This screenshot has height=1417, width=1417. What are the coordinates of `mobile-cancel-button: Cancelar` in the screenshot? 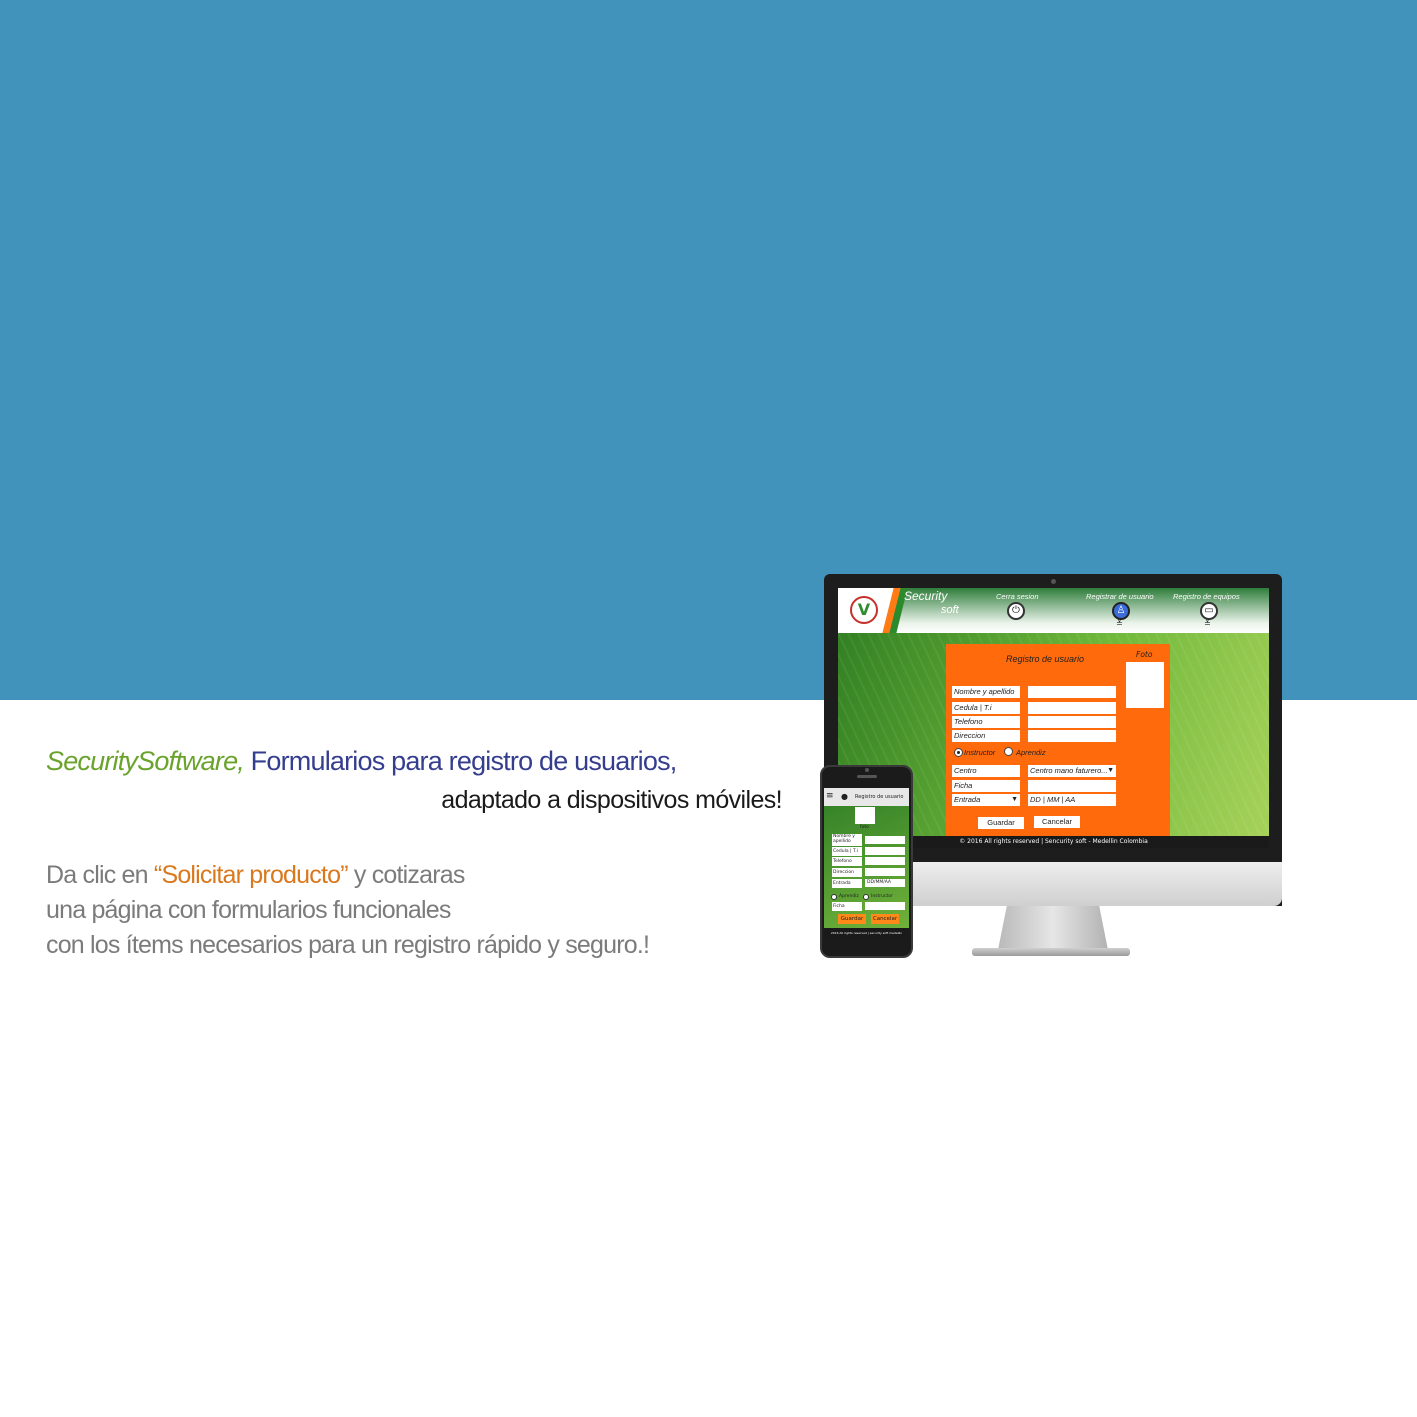 It's located at (885, 919).